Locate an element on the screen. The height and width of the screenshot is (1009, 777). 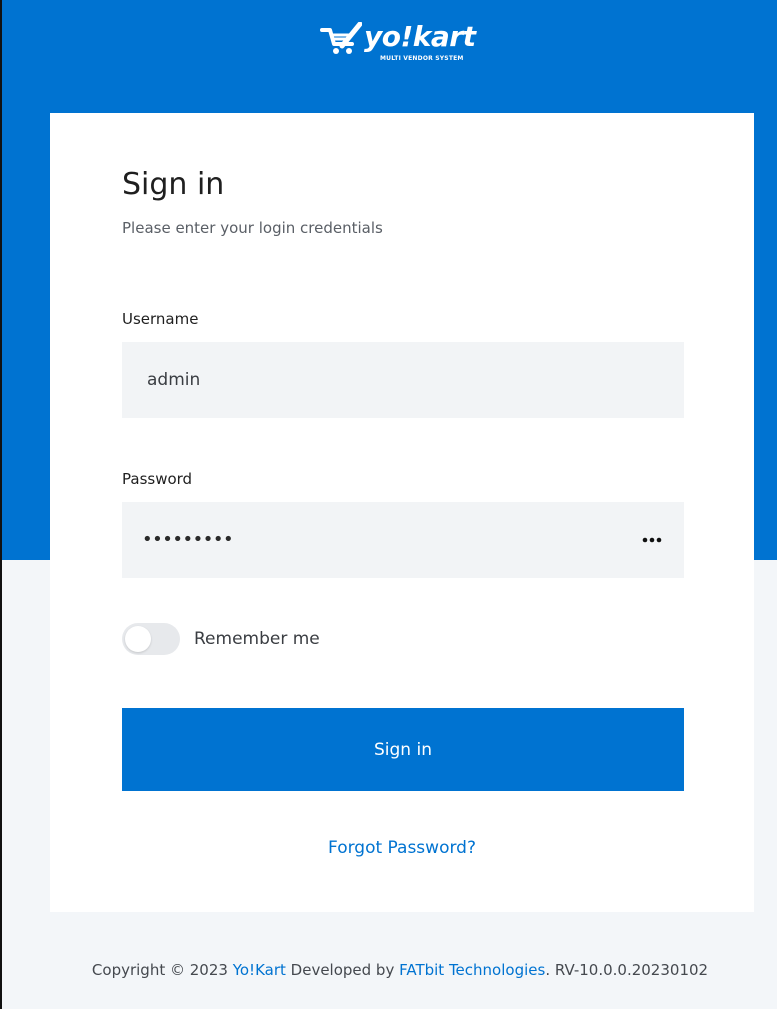
forgot-password-link: Forgot Password? is located at coordinates (402, 848).